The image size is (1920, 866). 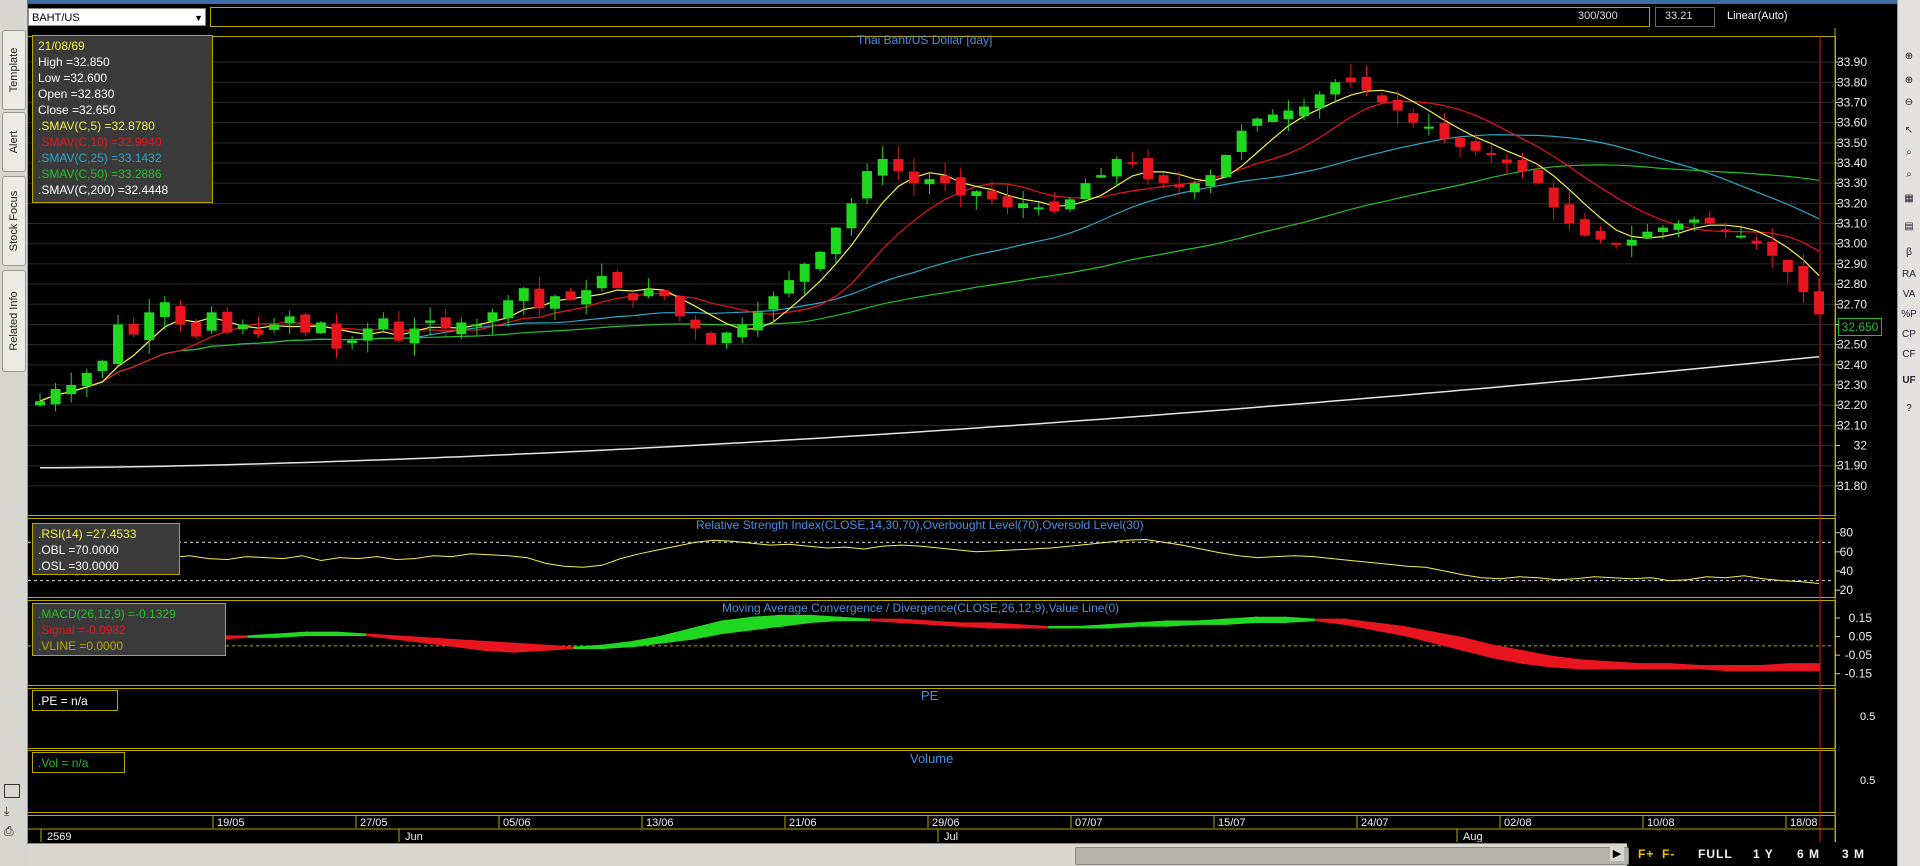 I want to click on range-1y-button: 1 Y, so click(x=1763, y=854).